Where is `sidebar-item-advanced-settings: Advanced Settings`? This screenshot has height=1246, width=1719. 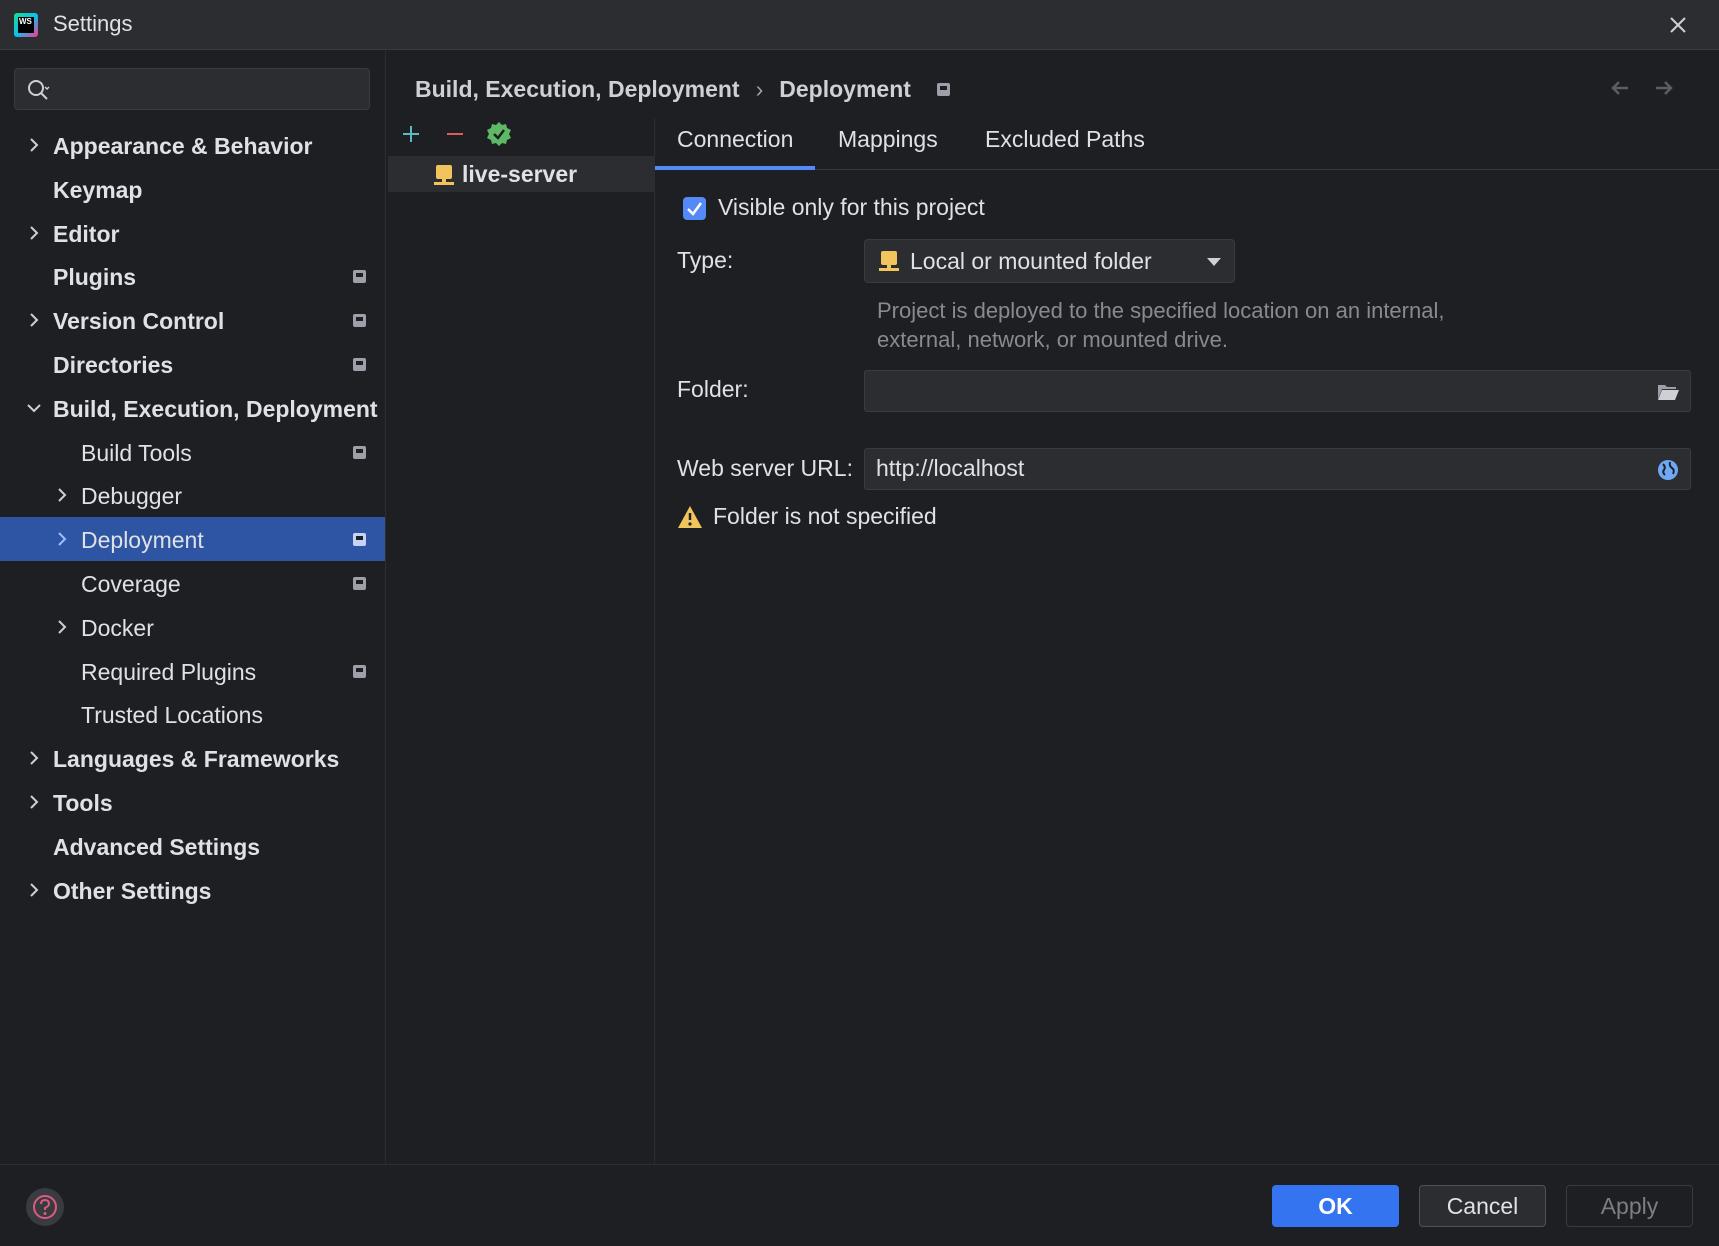
sidebar-item-advanced-settings: Advanced Settings is located at coordinates (192, 846).